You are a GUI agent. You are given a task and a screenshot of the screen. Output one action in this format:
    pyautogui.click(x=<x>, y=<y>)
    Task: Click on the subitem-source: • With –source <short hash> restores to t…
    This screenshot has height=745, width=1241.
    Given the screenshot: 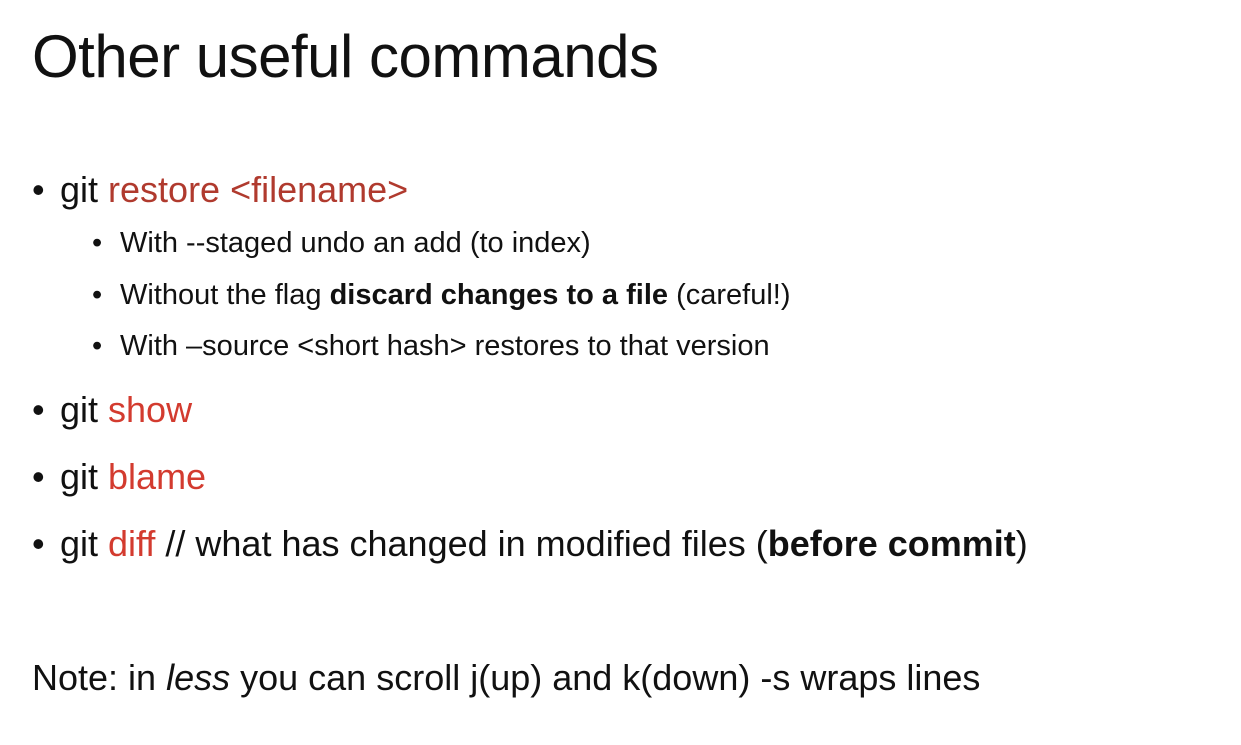 What is the action you would take?
    pyautogui.click(x=431, y=346)
    